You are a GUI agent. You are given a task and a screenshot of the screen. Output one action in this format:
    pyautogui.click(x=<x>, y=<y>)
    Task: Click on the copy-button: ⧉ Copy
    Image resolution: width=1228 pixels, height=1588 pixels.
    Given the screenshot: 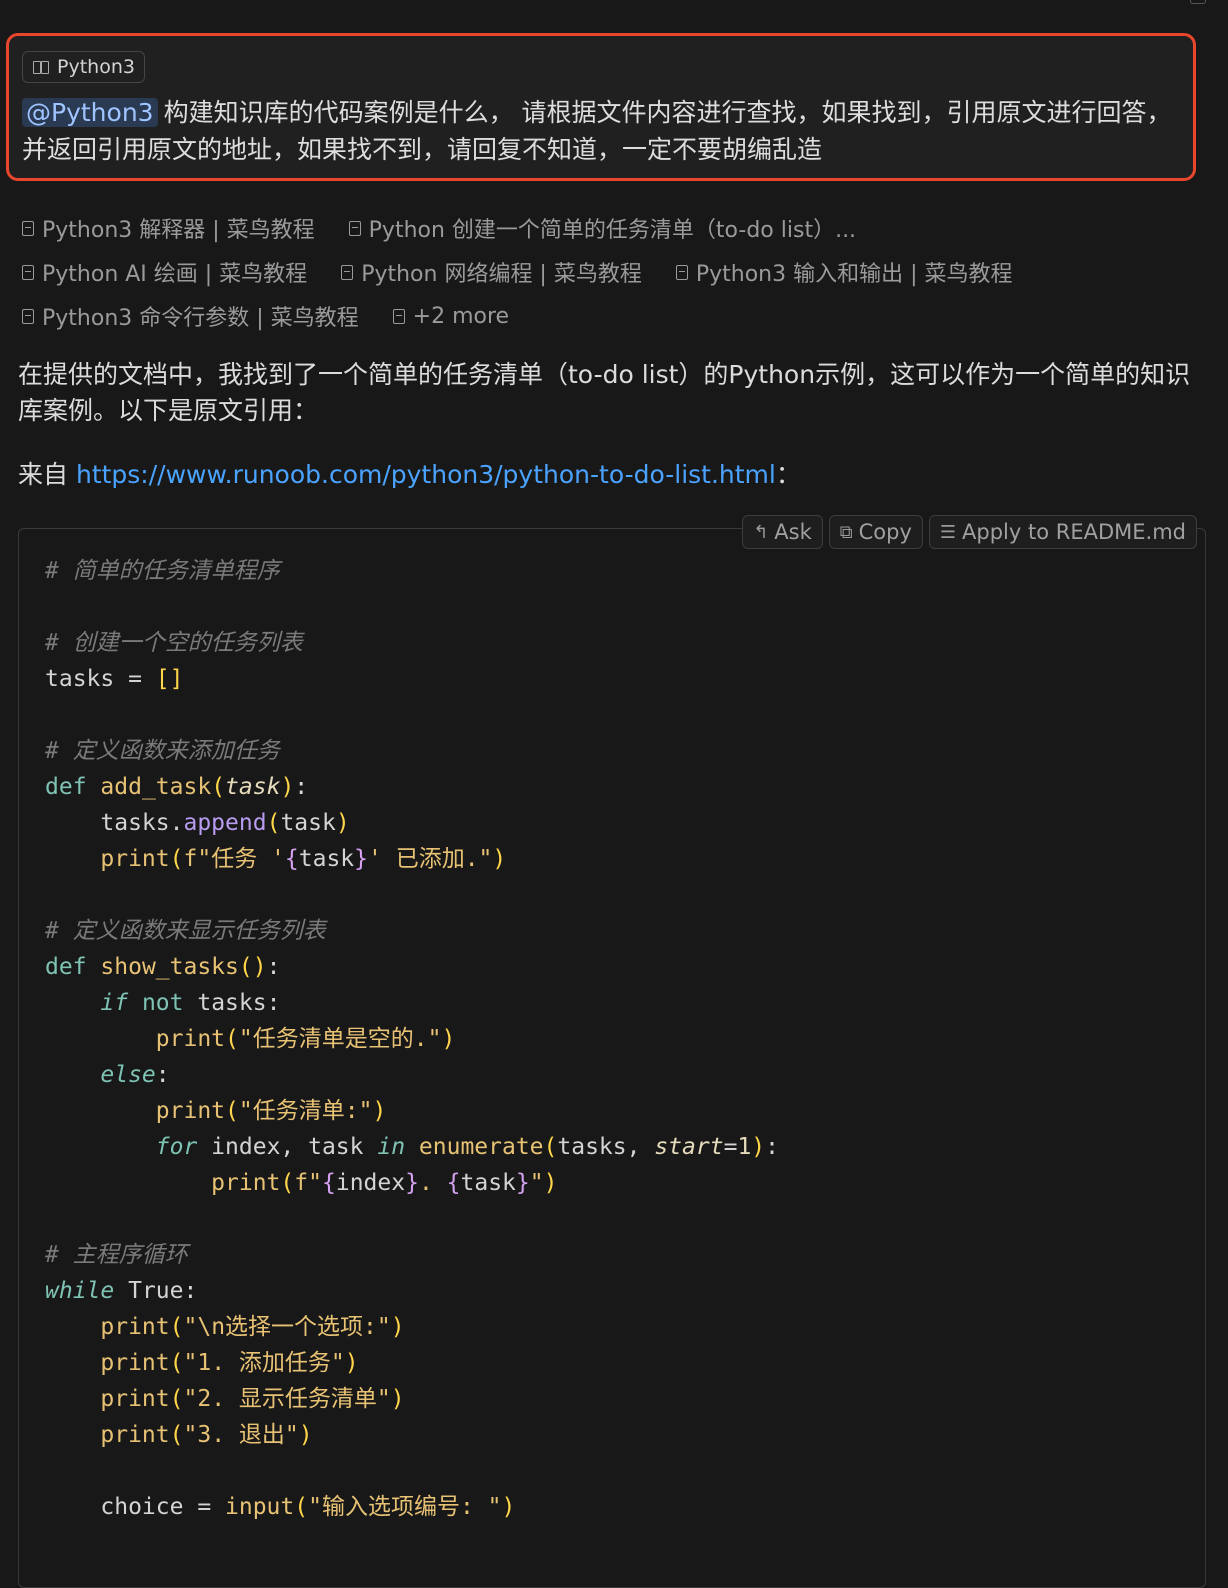 What is the action you would take?
    pyautogui.click(x=875, y=532)
    